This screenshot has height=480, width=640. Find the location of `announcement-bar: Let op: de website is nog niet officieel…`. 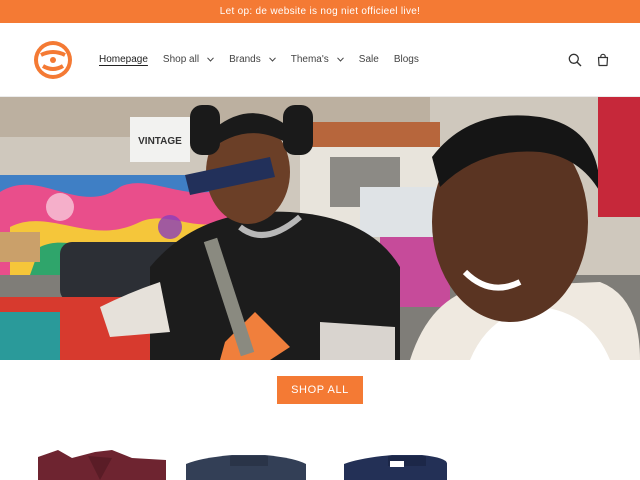

announcement-bar: Let op: de website is nog niet officieel… is located at coordinates (320, 11).